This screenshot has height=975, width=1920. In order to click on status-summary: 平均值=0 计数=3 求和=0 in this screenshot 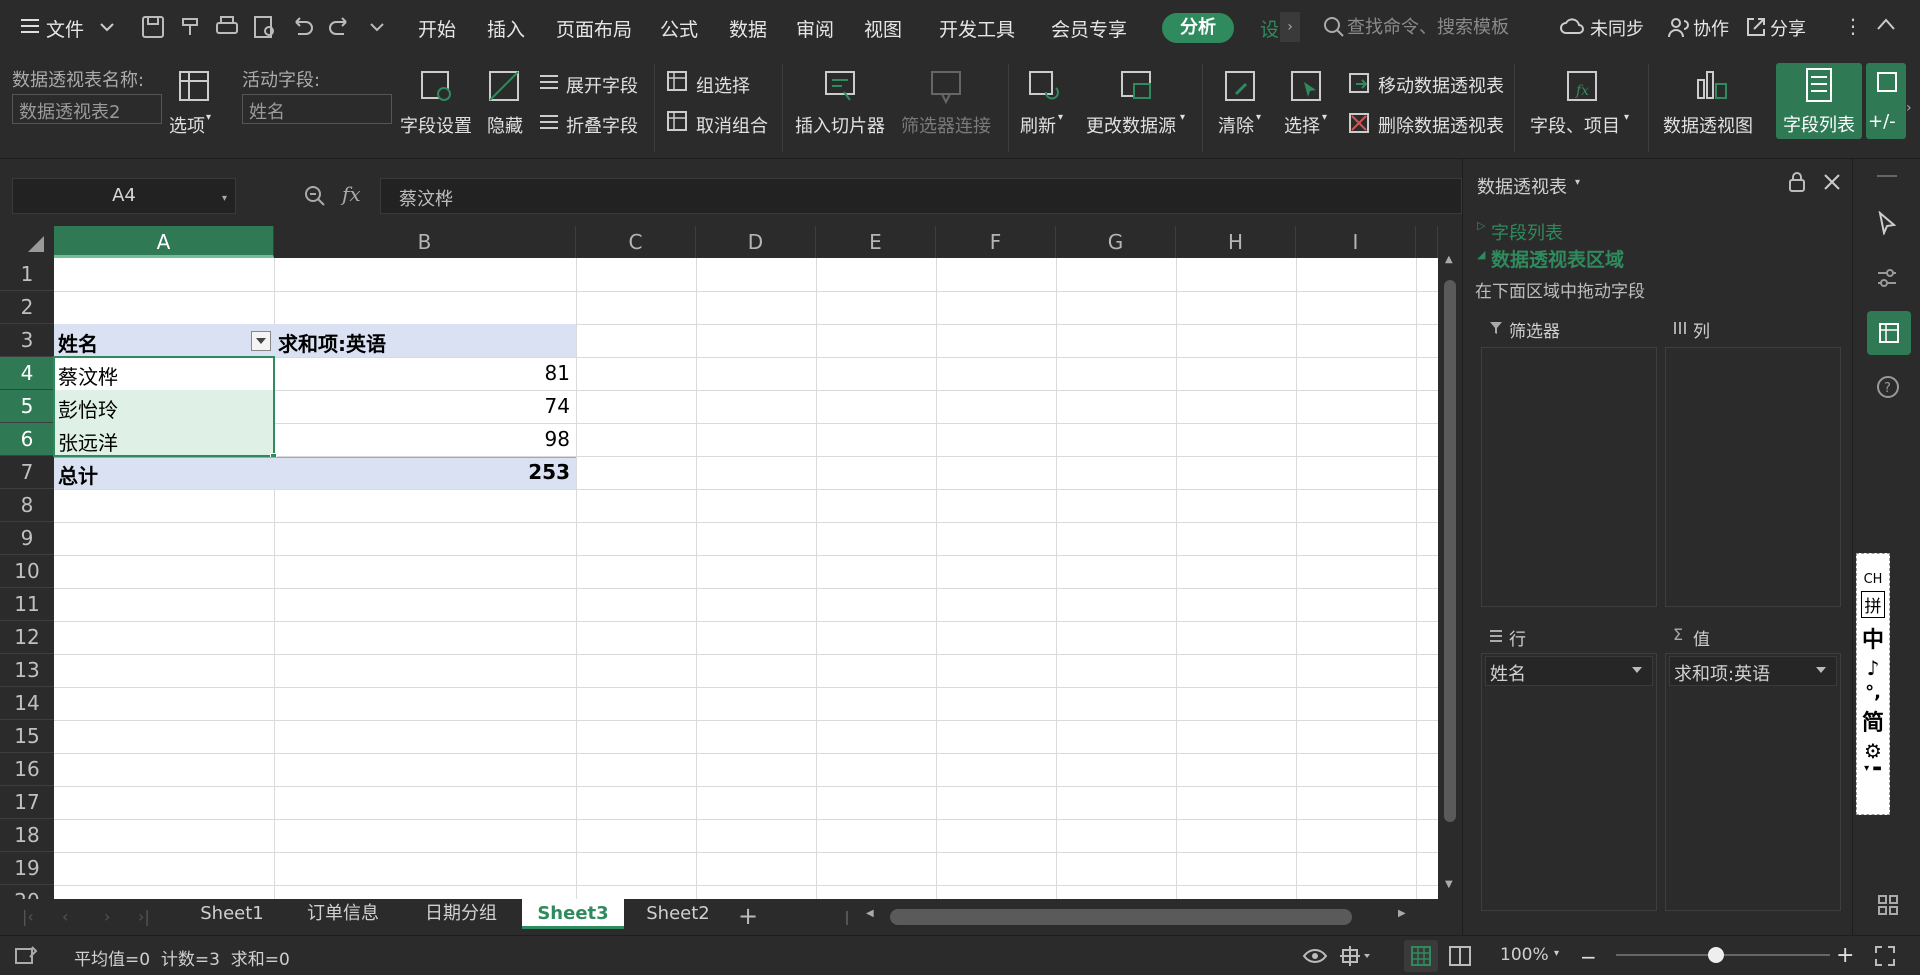, I will do `click(182, 957)`.